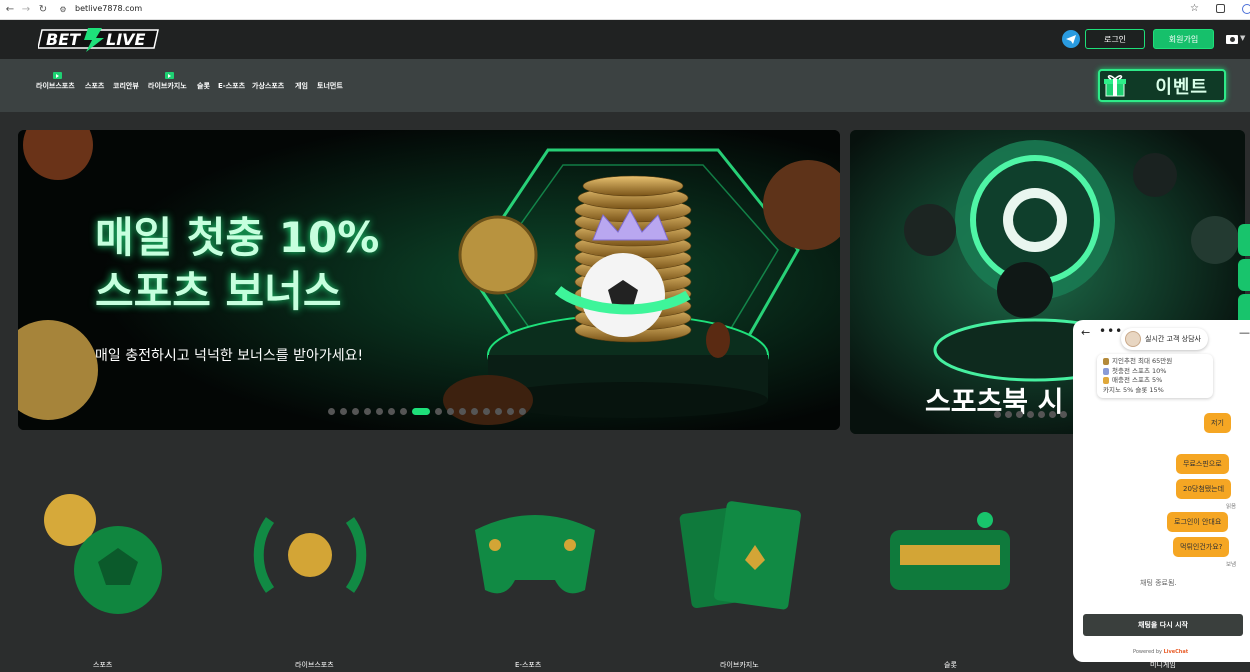 The height and width of the screenshot is (672, 1250). What do you see at coordinates (1071, 39) in the screenshot?
I see `telegram-icon` at bounding box center [1071, 39].